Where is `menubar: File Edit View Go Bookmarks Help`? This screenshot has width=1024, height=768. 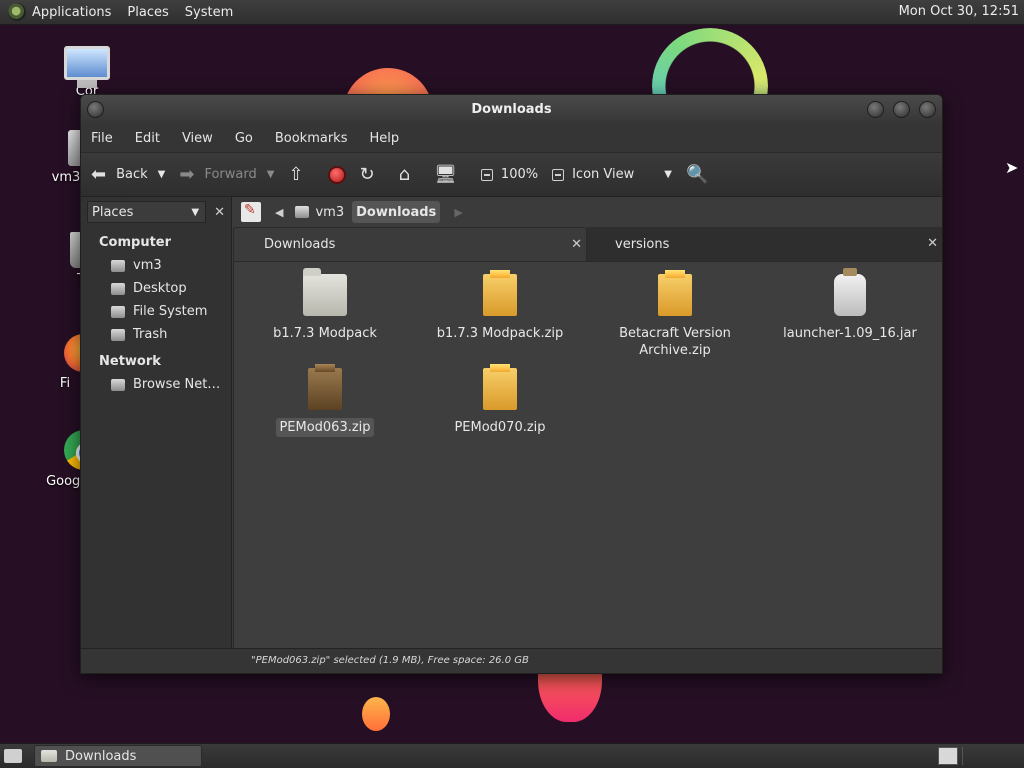 menubar: File Edit View Go Bookmarks Help is located at coordinates (511, 138).